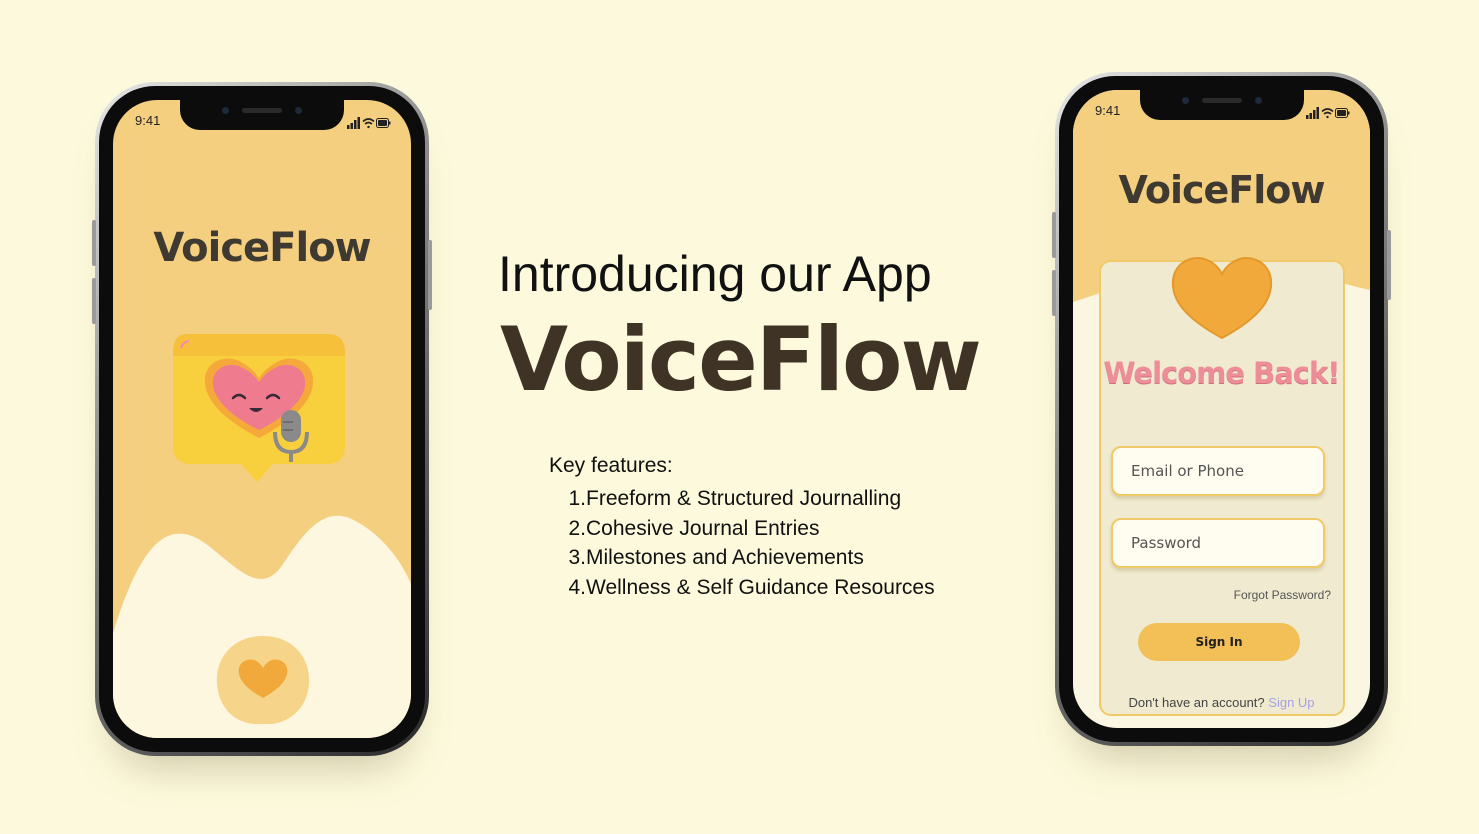 The width and height of the screenshot is (1479, 834). I want to click on app-name-heading: VoiceFlow, so click(741, 359).